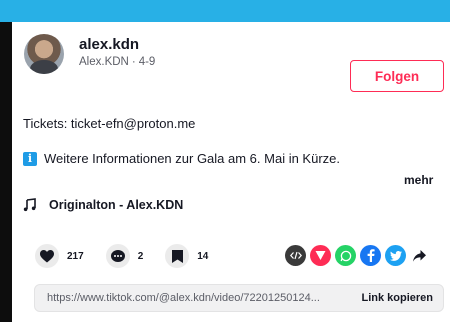  I want to click on like-button: 217, so click(59, 256).